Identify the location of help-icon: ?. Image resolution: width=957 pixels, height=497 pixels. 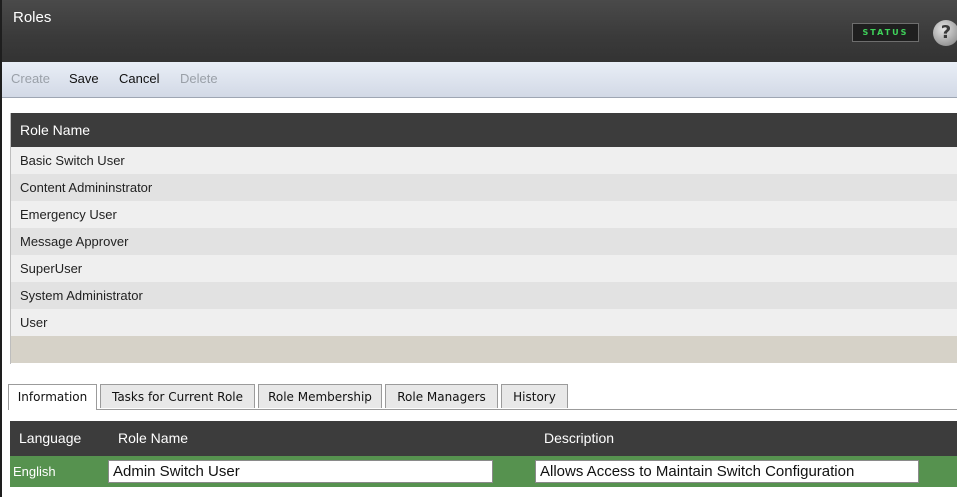
(945, 33).